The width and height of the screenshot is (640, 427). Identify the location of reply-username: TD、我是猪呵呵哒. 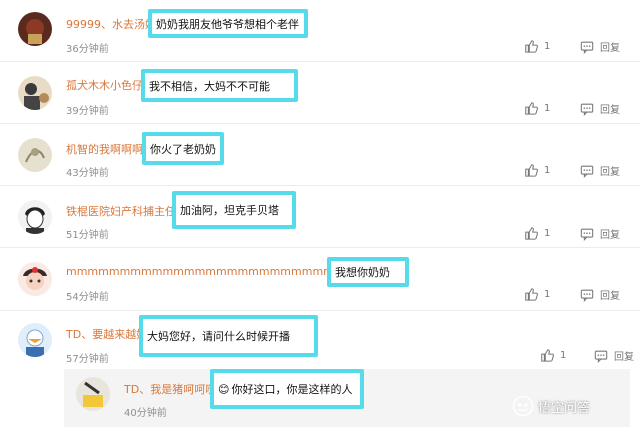
(170, 389).